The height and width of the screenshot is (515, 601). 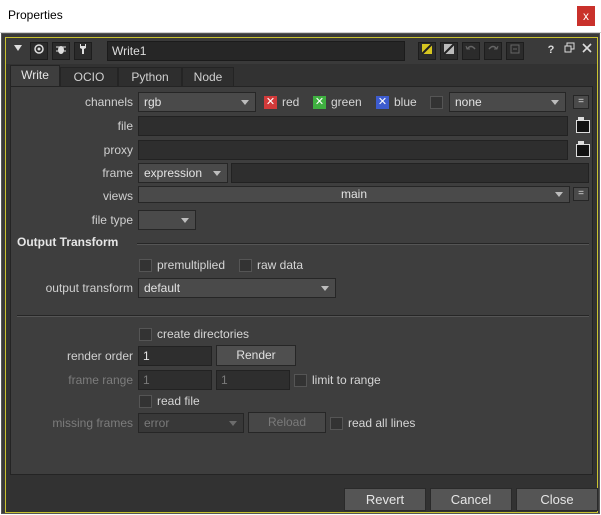 I want to click on redo-icon, so click(x=493, y=51).